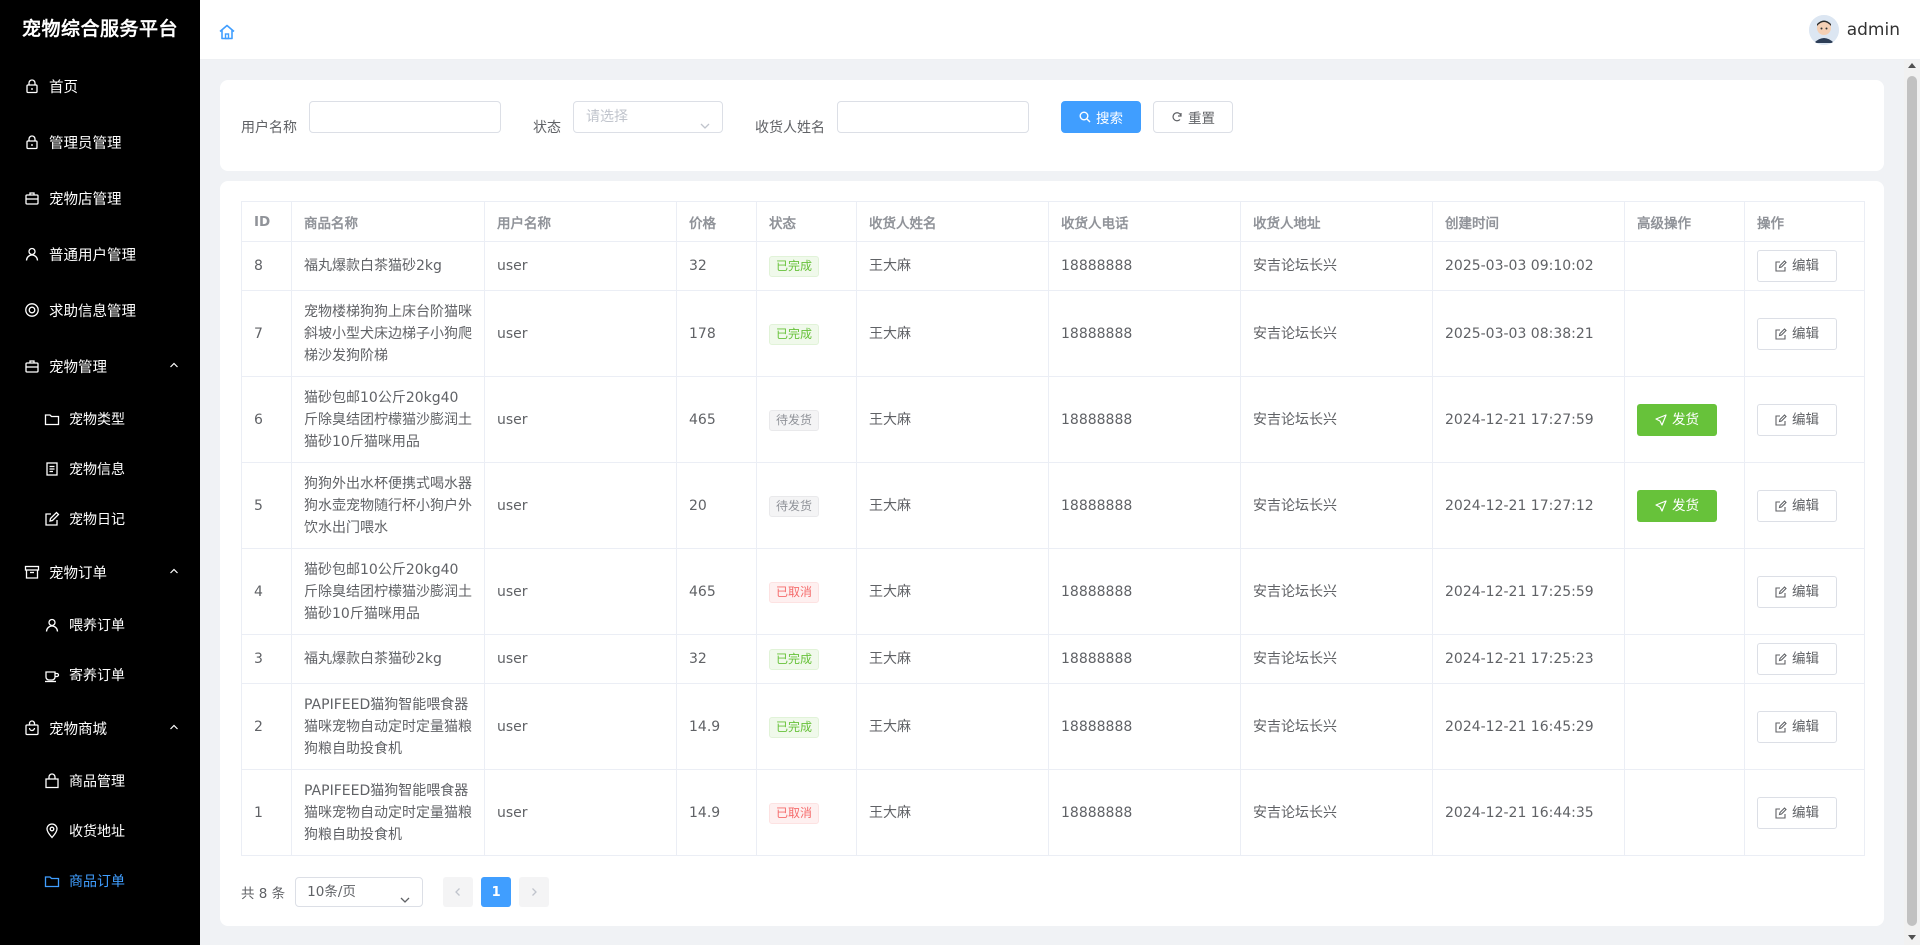  I want to click on receiver-name-input, so click(933, 117).